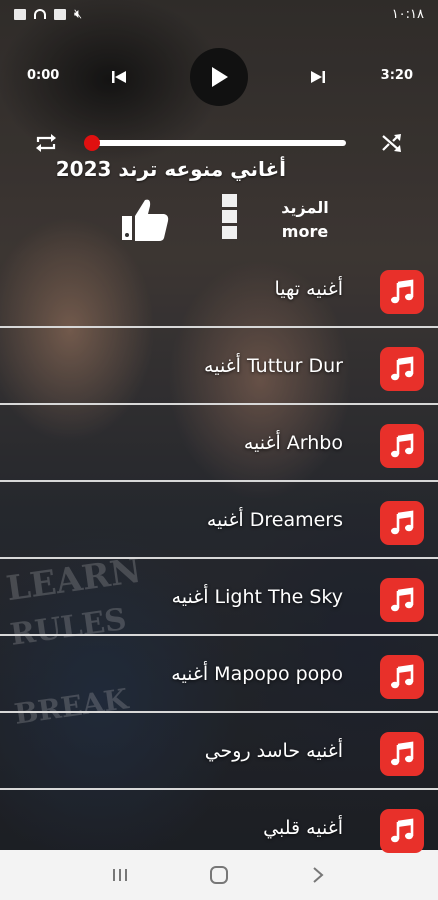 This screenshot has width=438, height=900. Describe the element at coordinates (219, 443) in the screenshot. I see `song-row: أغنيه Arhbo` at that location.